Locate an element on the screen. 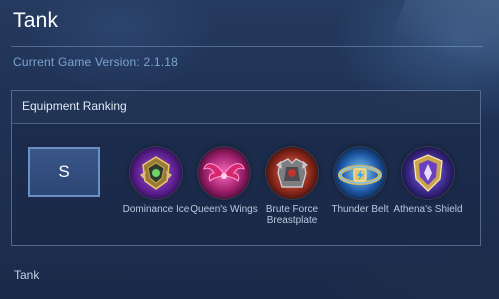 Image resolution: width=499 pixels, height=299 pixels. equipment-item-athenas-shield: Athena's Shield is located at coordinates (428, 181).